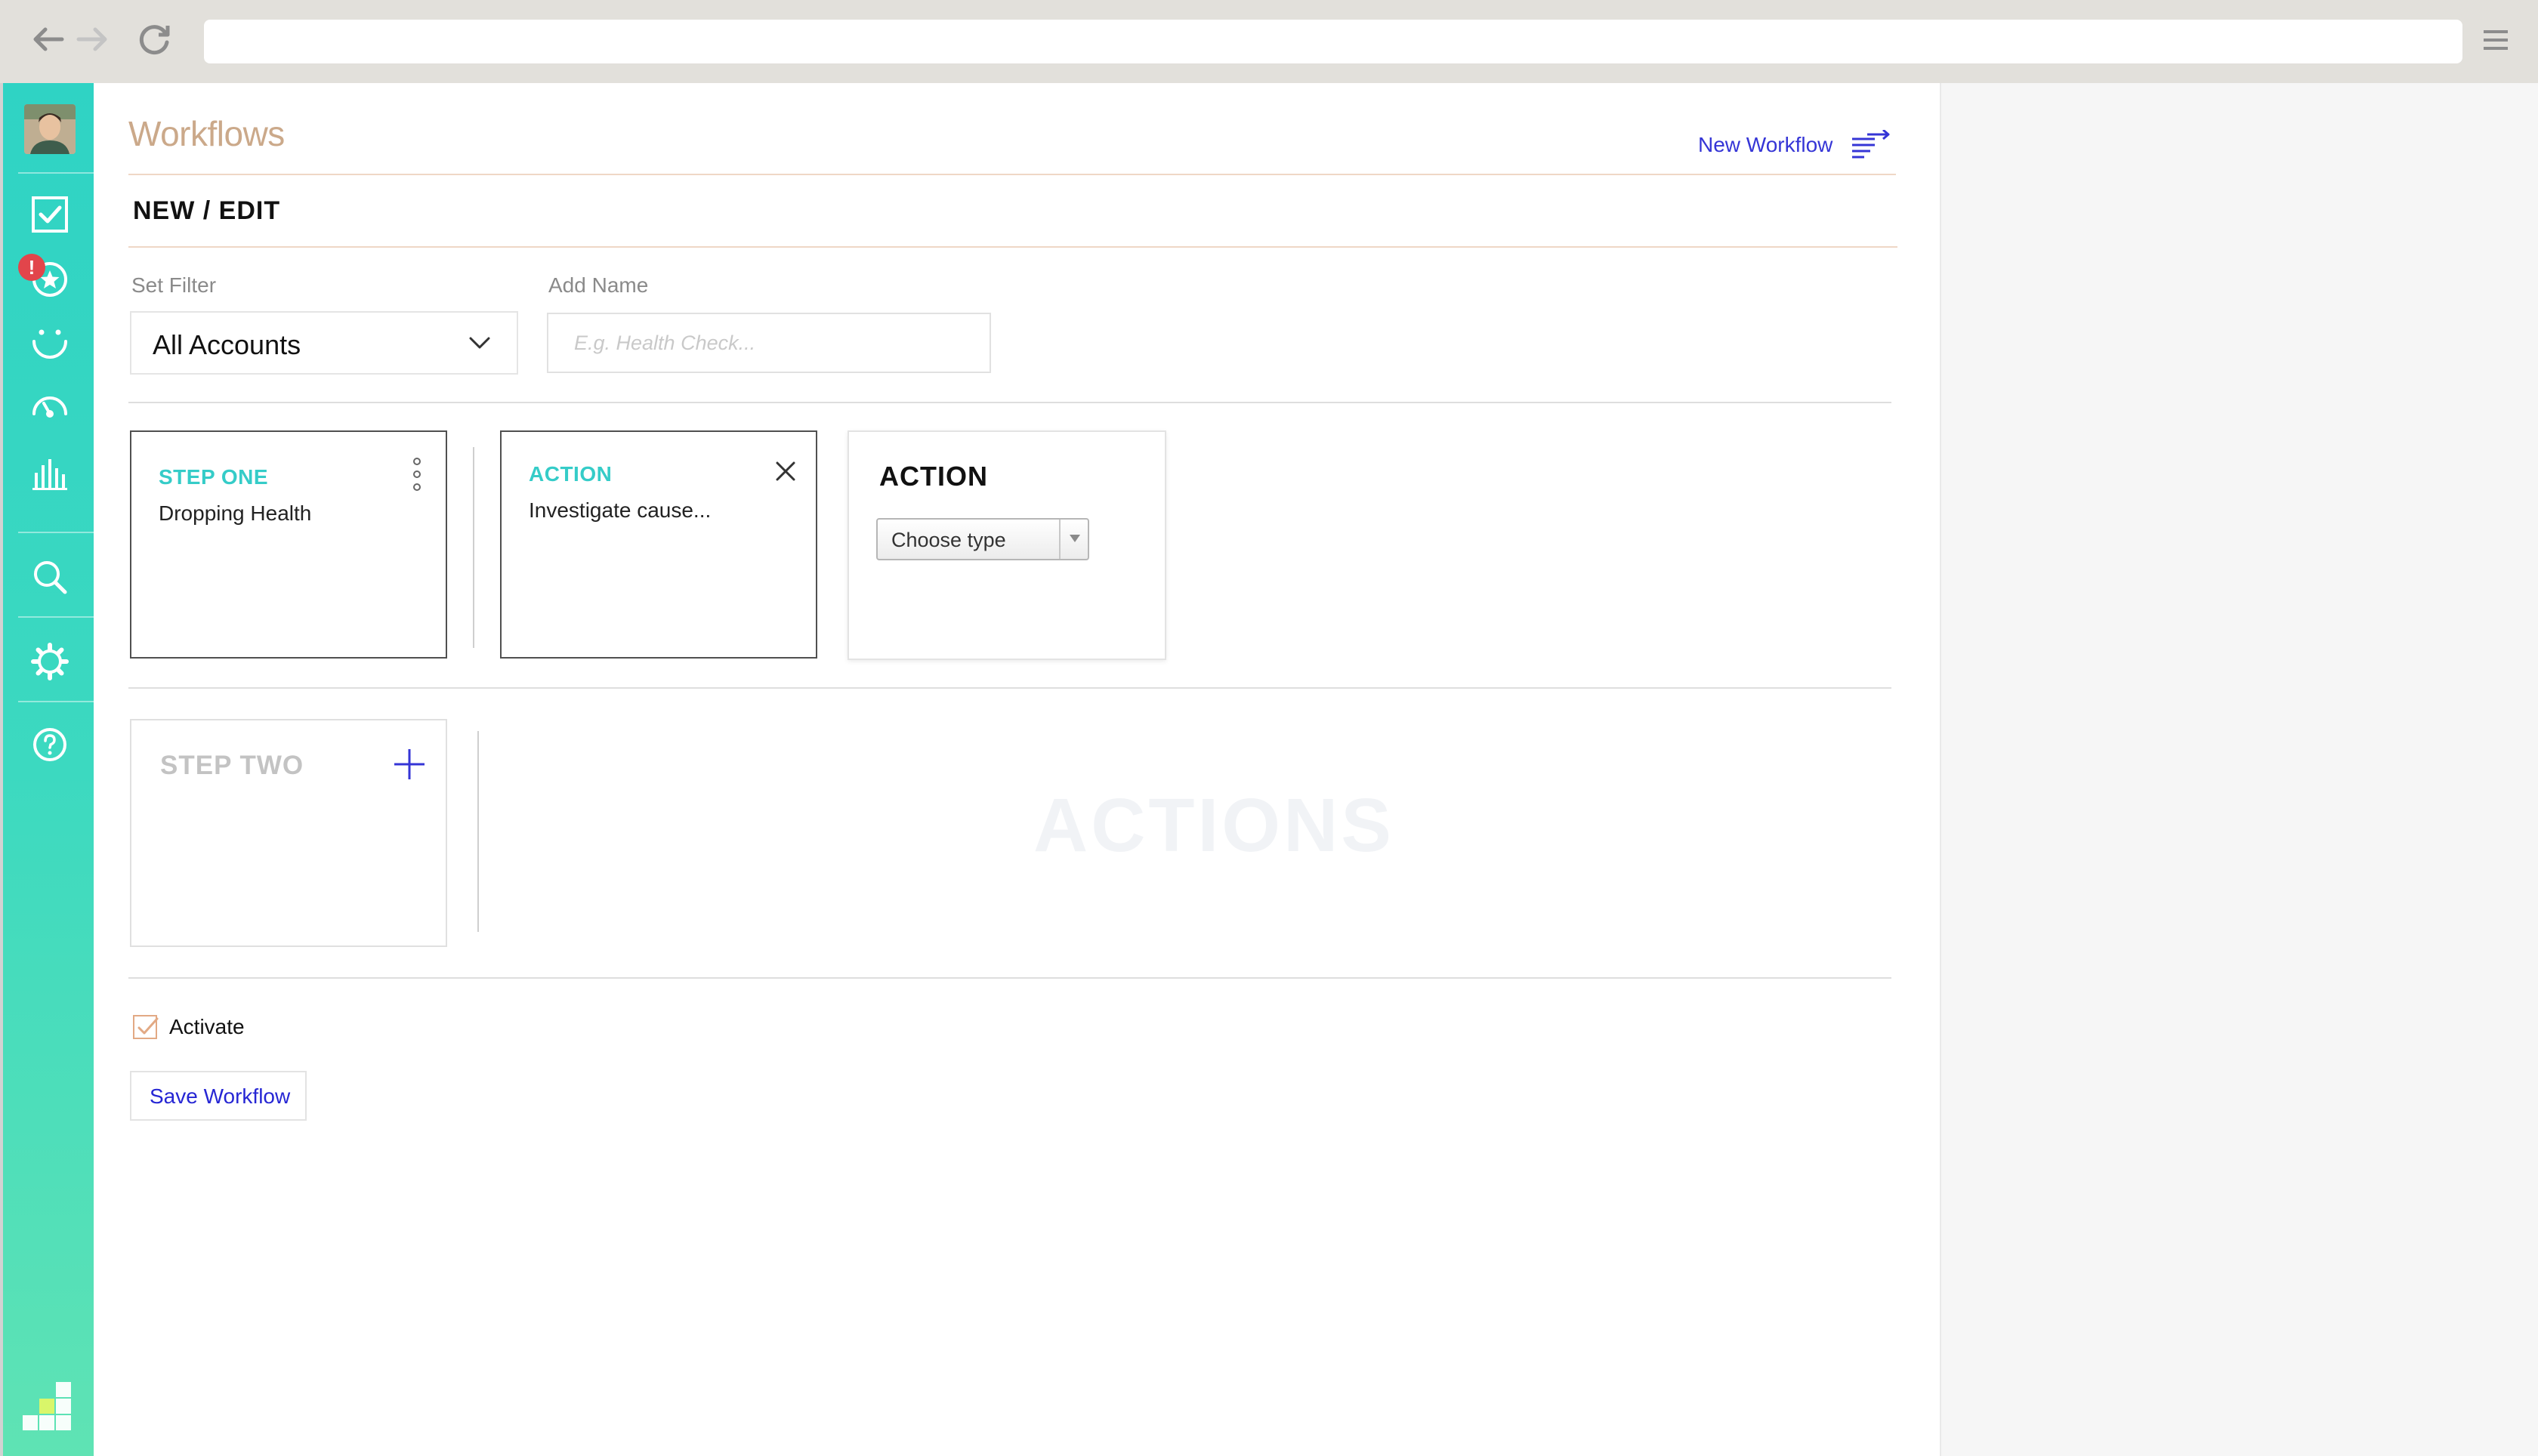  I want to click on search-icon, so click(50, 577).